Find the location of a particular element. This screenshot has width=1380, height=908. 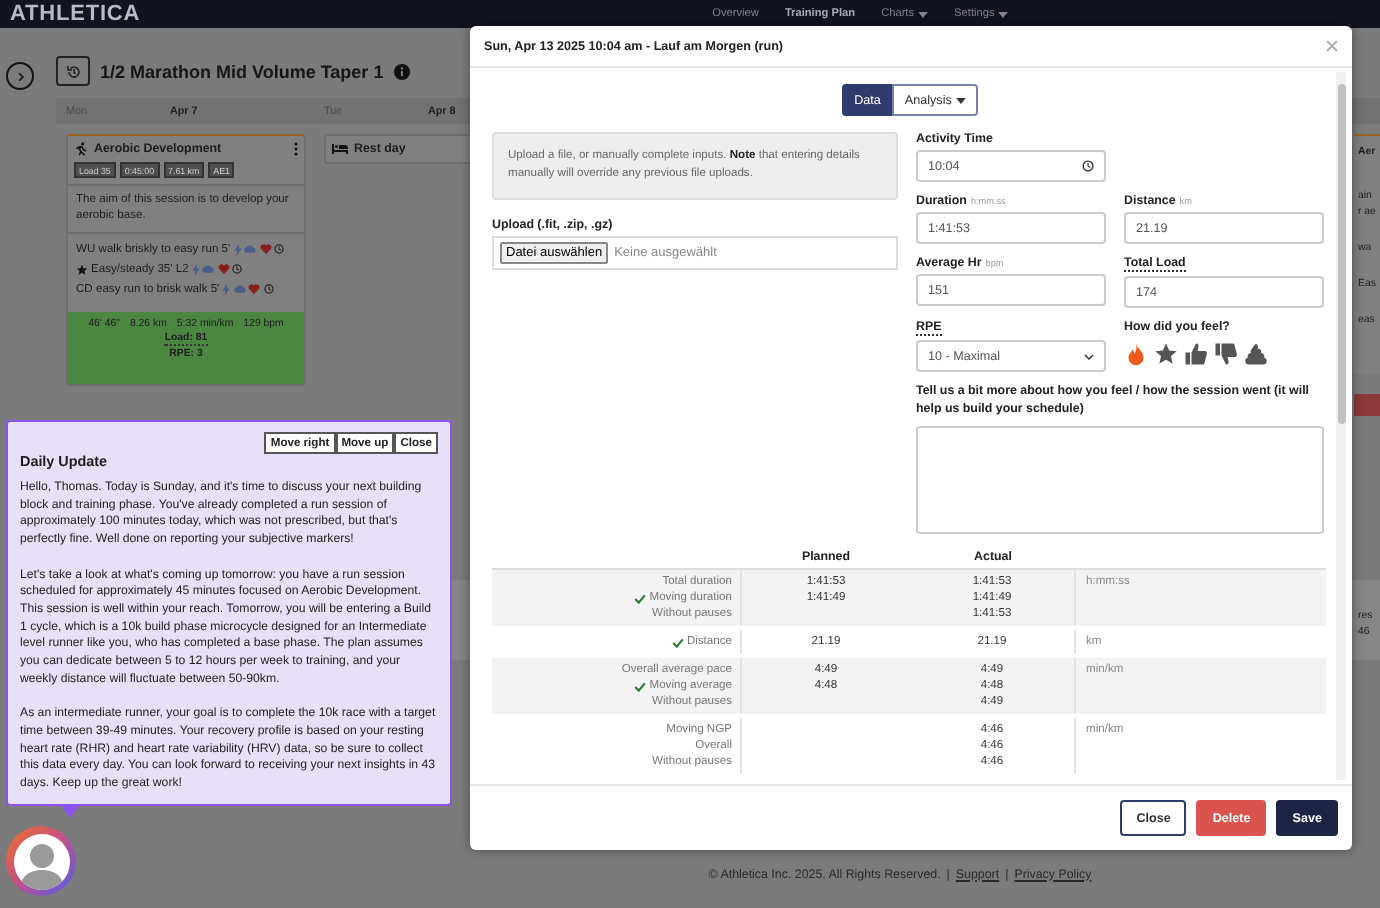

poop-icon is located at coordinates (1256, 354).